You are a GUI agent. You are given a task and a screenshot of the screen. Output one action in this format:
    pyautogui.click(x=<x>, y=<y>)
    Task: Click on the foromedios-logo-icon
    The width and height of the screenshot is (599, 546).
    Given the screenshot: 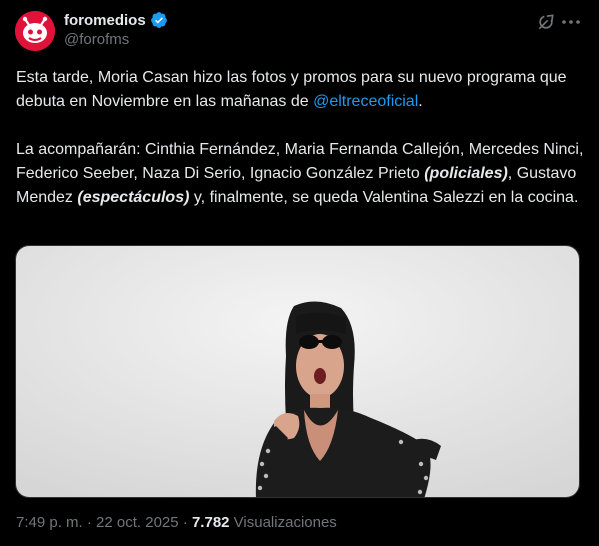 What is the action you would take?
    pyautogui.click(x=35, y=31)
    